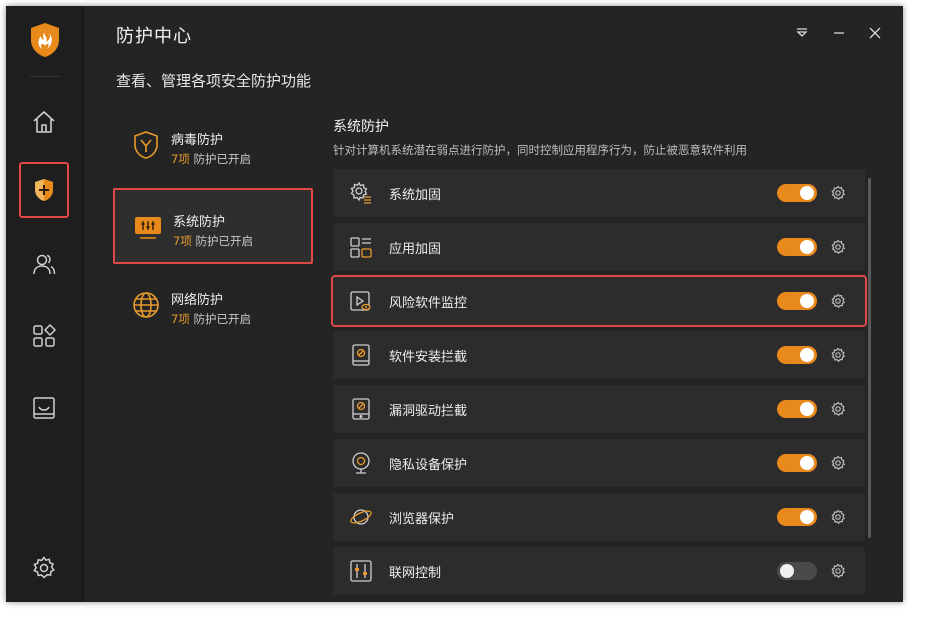  What do you see at coordinates (599, 517) in the screenshot?
I see `feature-row-browser-protection: 浏览器保护` at bounding box center [599, 517].